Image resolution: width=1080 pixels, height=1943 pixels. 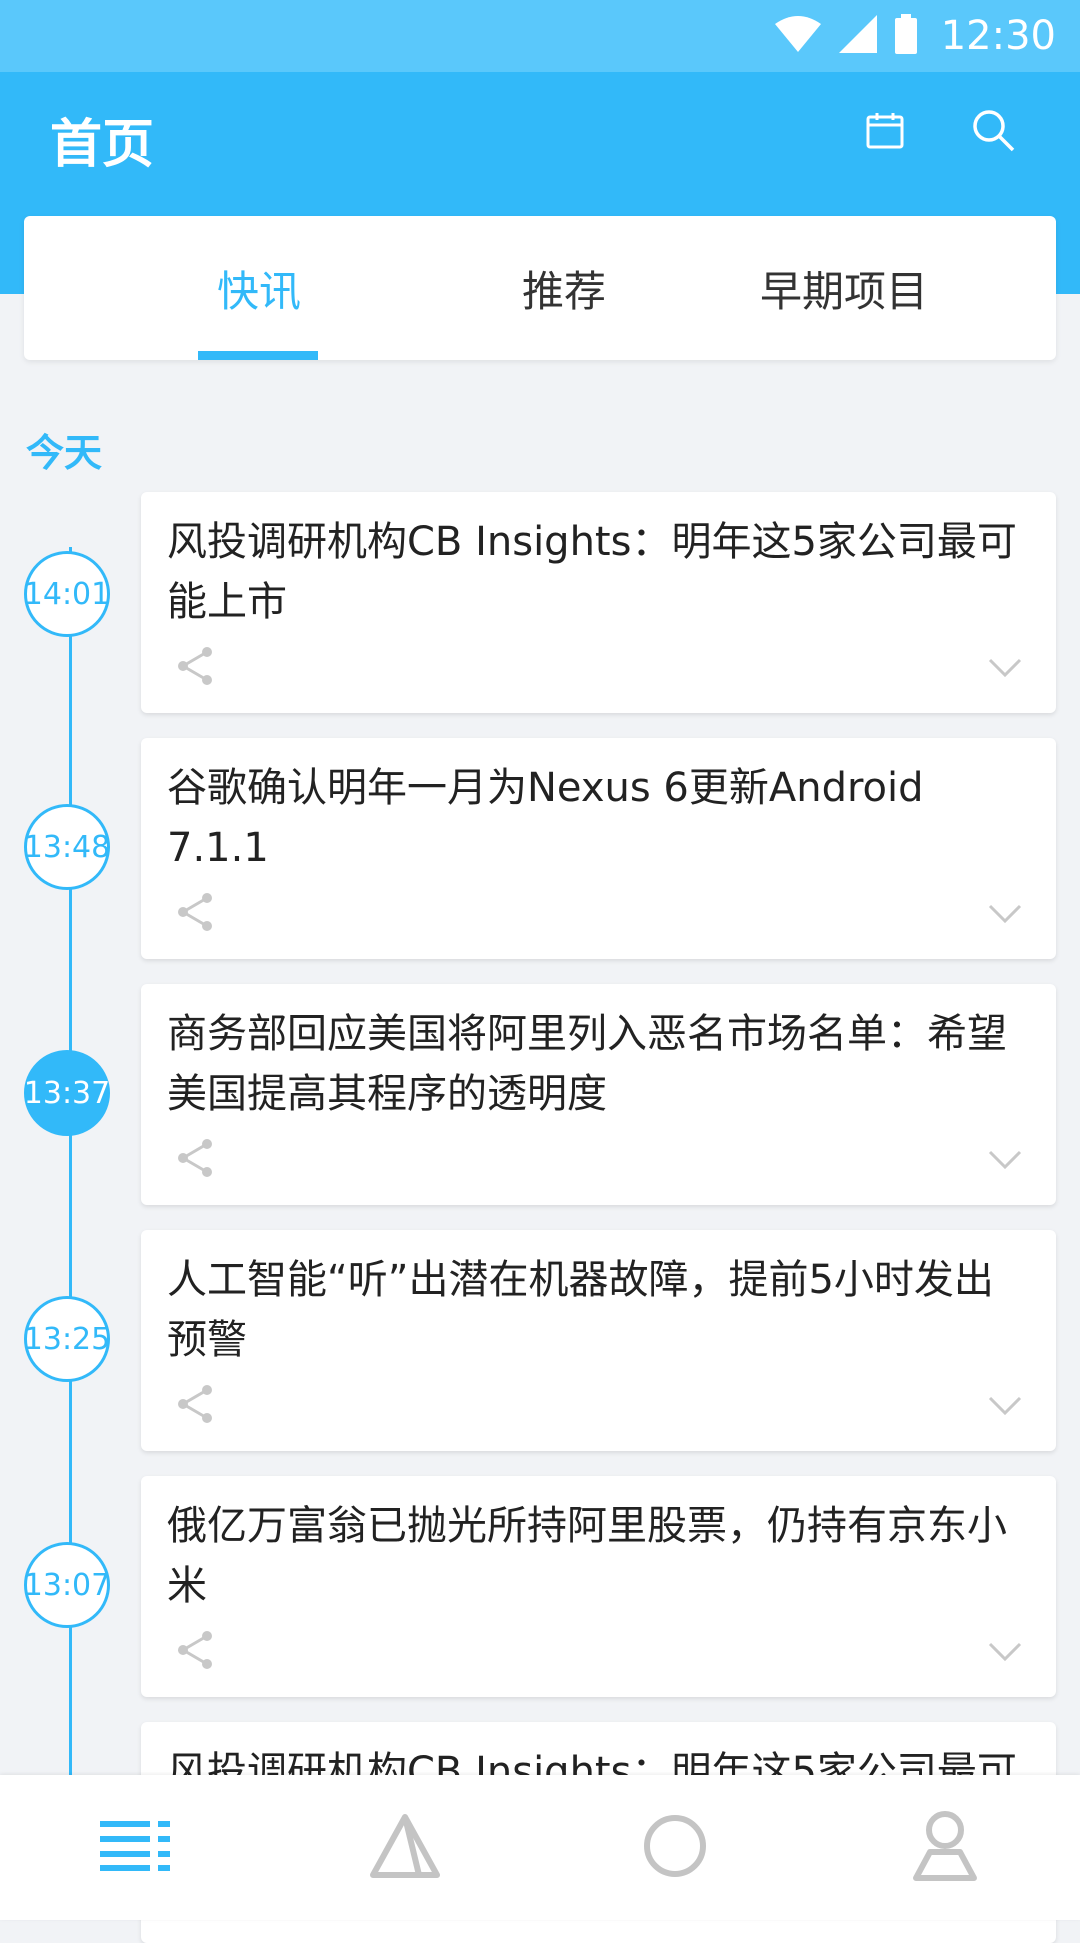 I want to click on news-card: 商务部回应美国将阿里列入恶名市场名单：希望美国提高其程序的透明度, so click(x=598, y=1094).